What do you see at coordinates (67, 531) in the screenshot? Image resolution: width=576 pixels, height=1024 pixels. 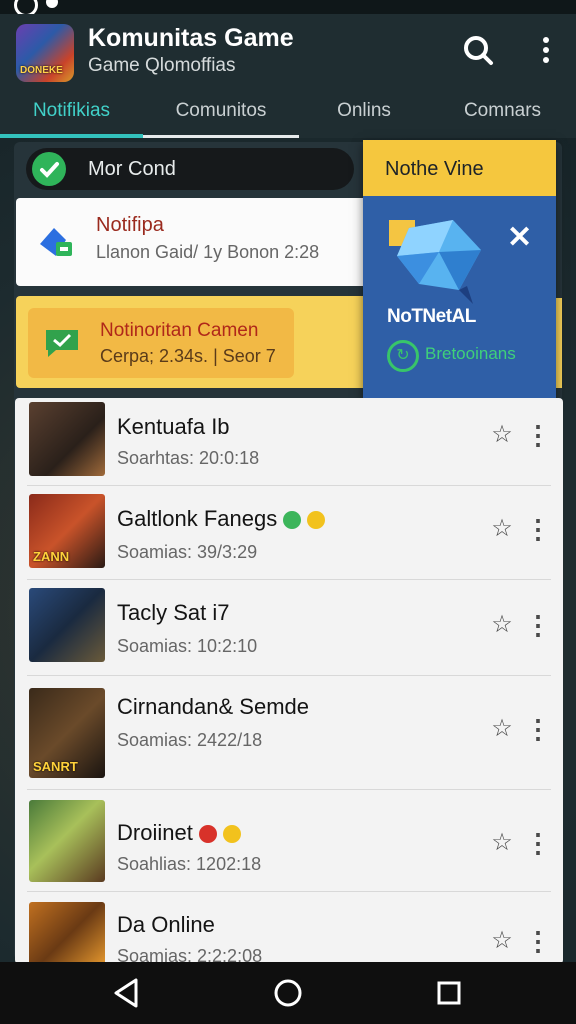 I see `game-thumbnail: ZANN` at bounding box center [67, 531].